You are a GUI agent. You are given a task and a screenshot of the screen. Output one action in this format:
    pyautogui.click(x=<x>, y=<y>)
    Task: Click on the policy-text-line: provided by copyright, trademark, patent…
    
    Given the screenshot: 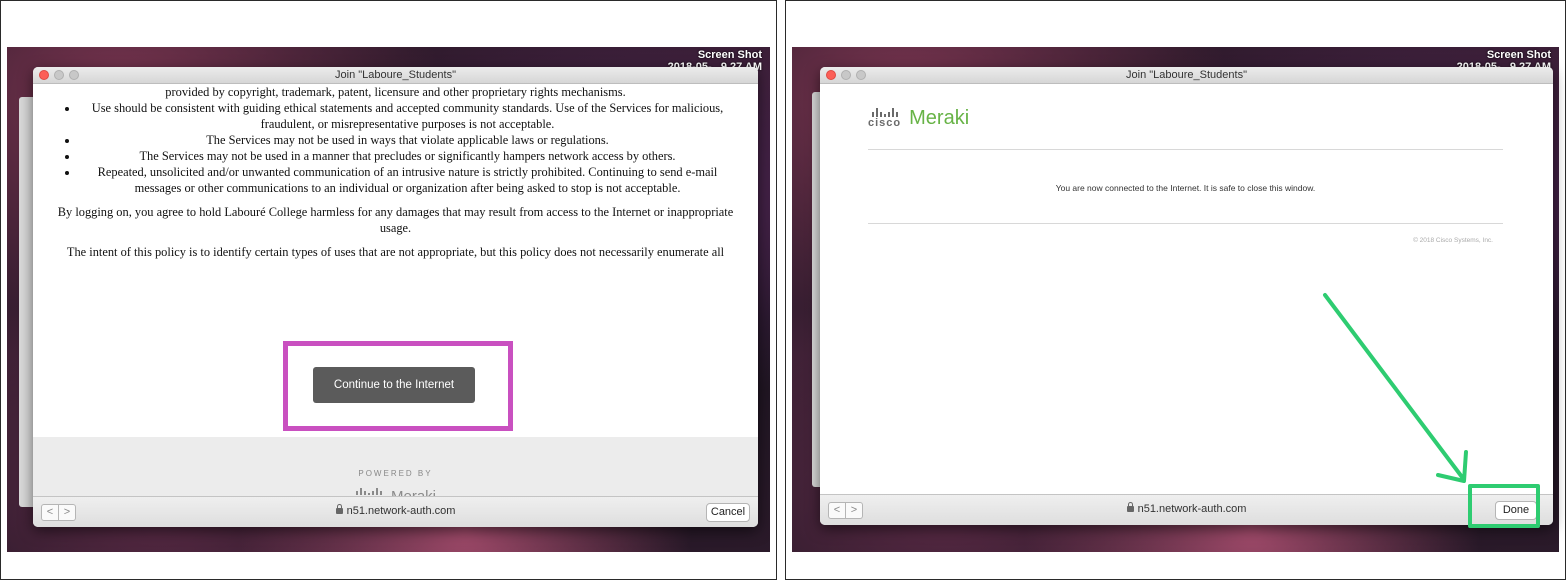 What is the action you would take?
    pyautogui.click(x=395, y=92)
    